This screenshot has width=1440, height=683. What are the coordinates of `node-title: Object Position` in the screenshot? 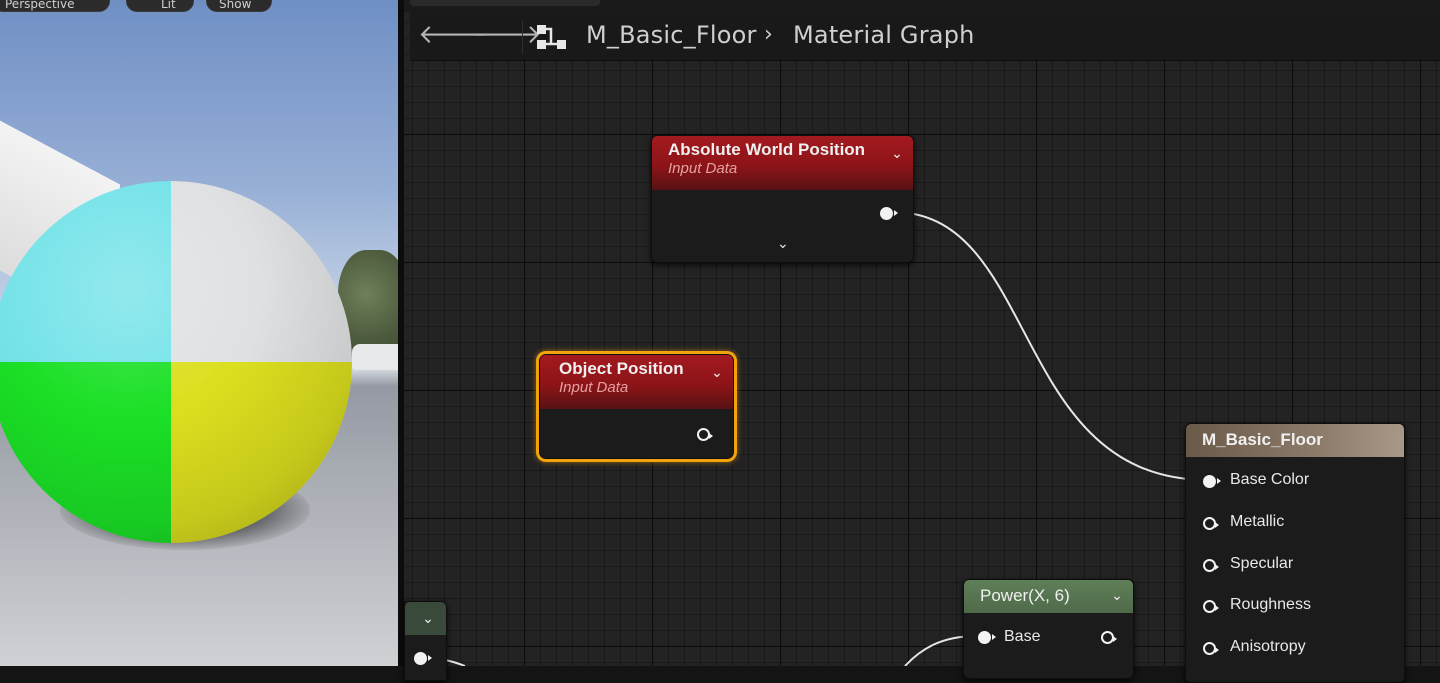 It's located at (621, 368).